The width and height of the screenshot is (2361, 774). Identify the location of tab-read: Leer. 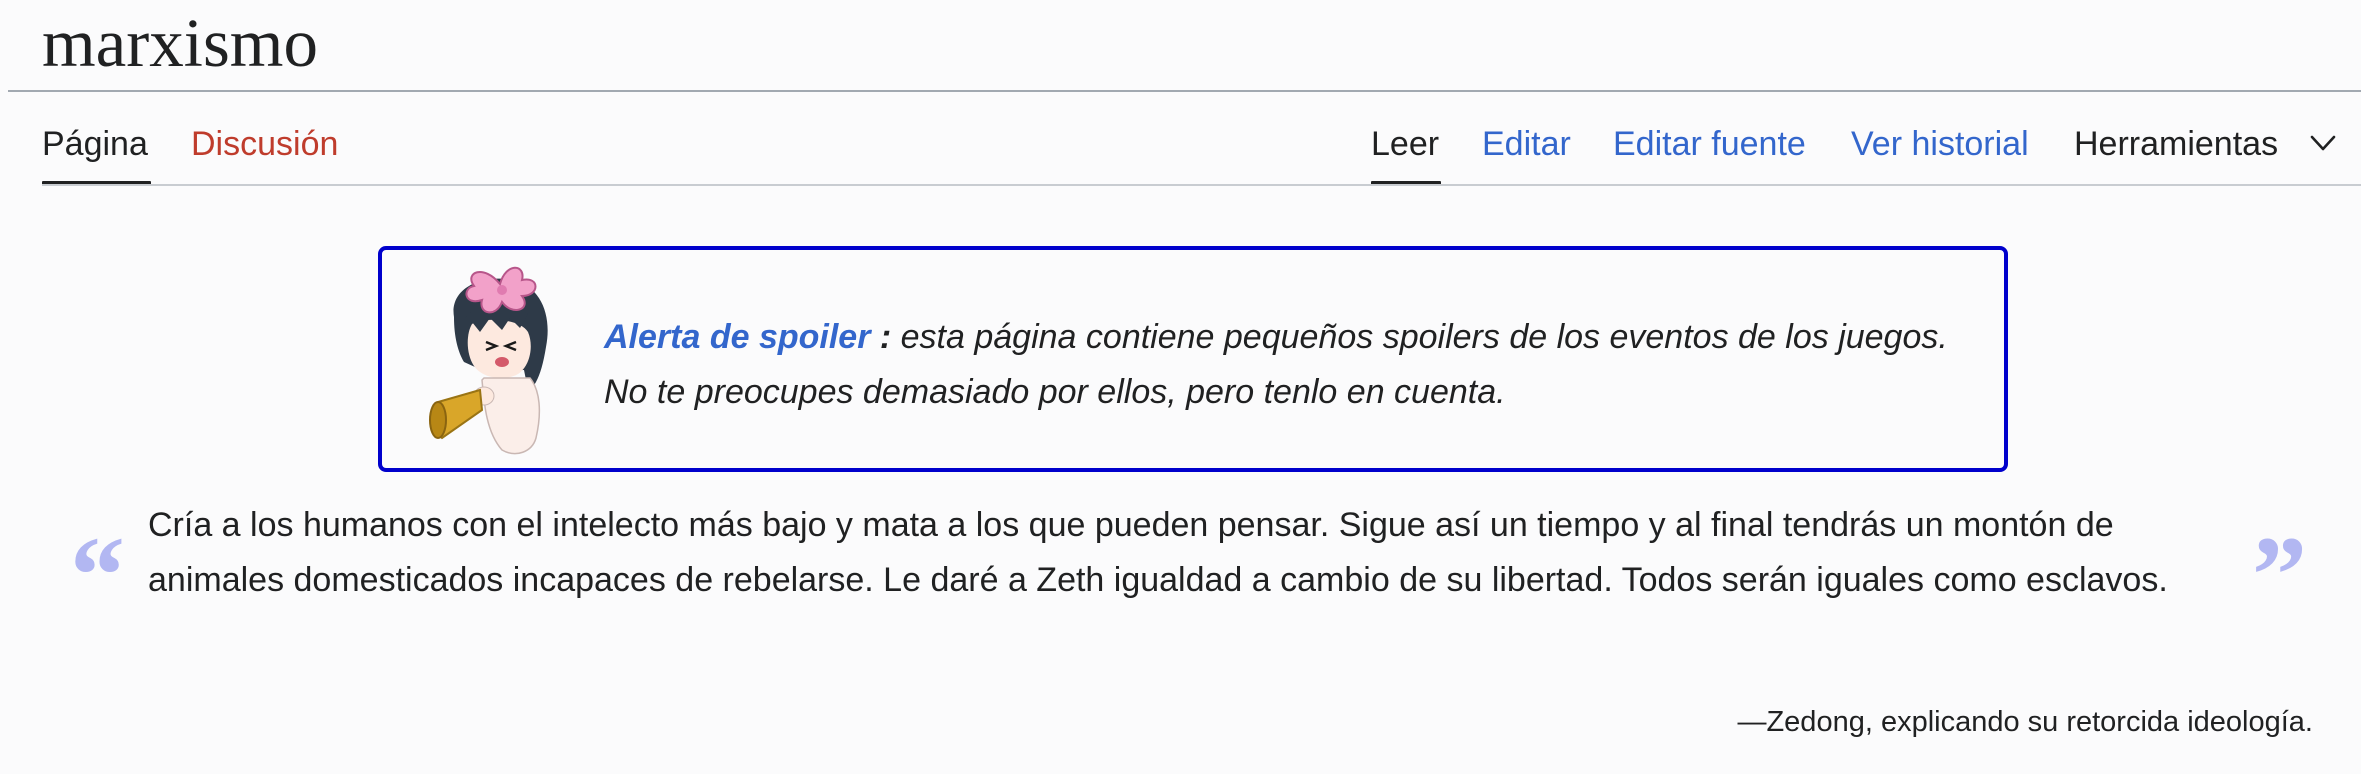
(1405, 144).